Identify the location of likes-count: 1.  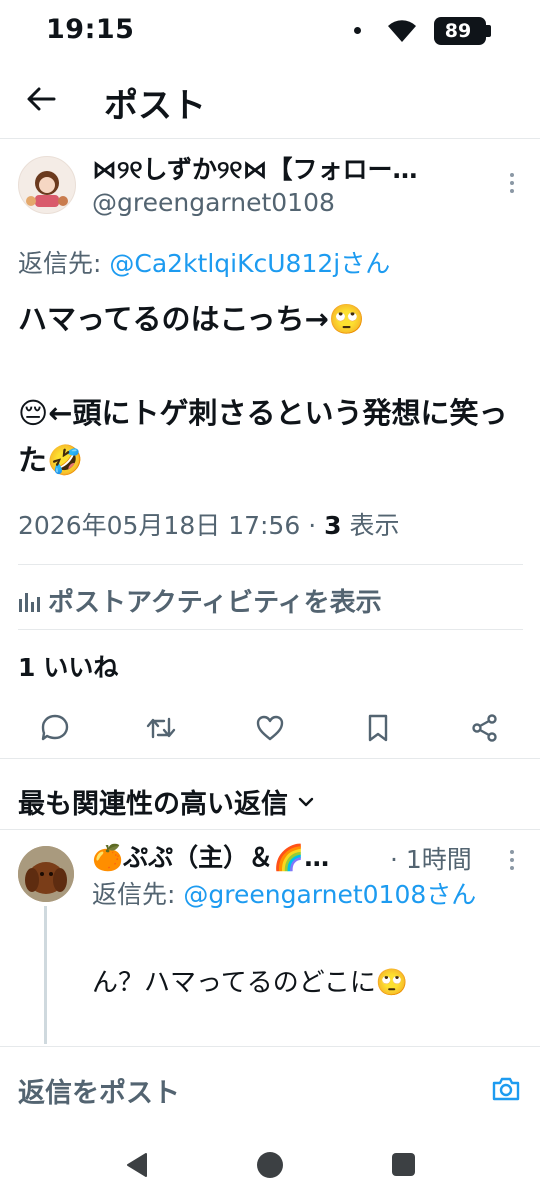
(27, 667).